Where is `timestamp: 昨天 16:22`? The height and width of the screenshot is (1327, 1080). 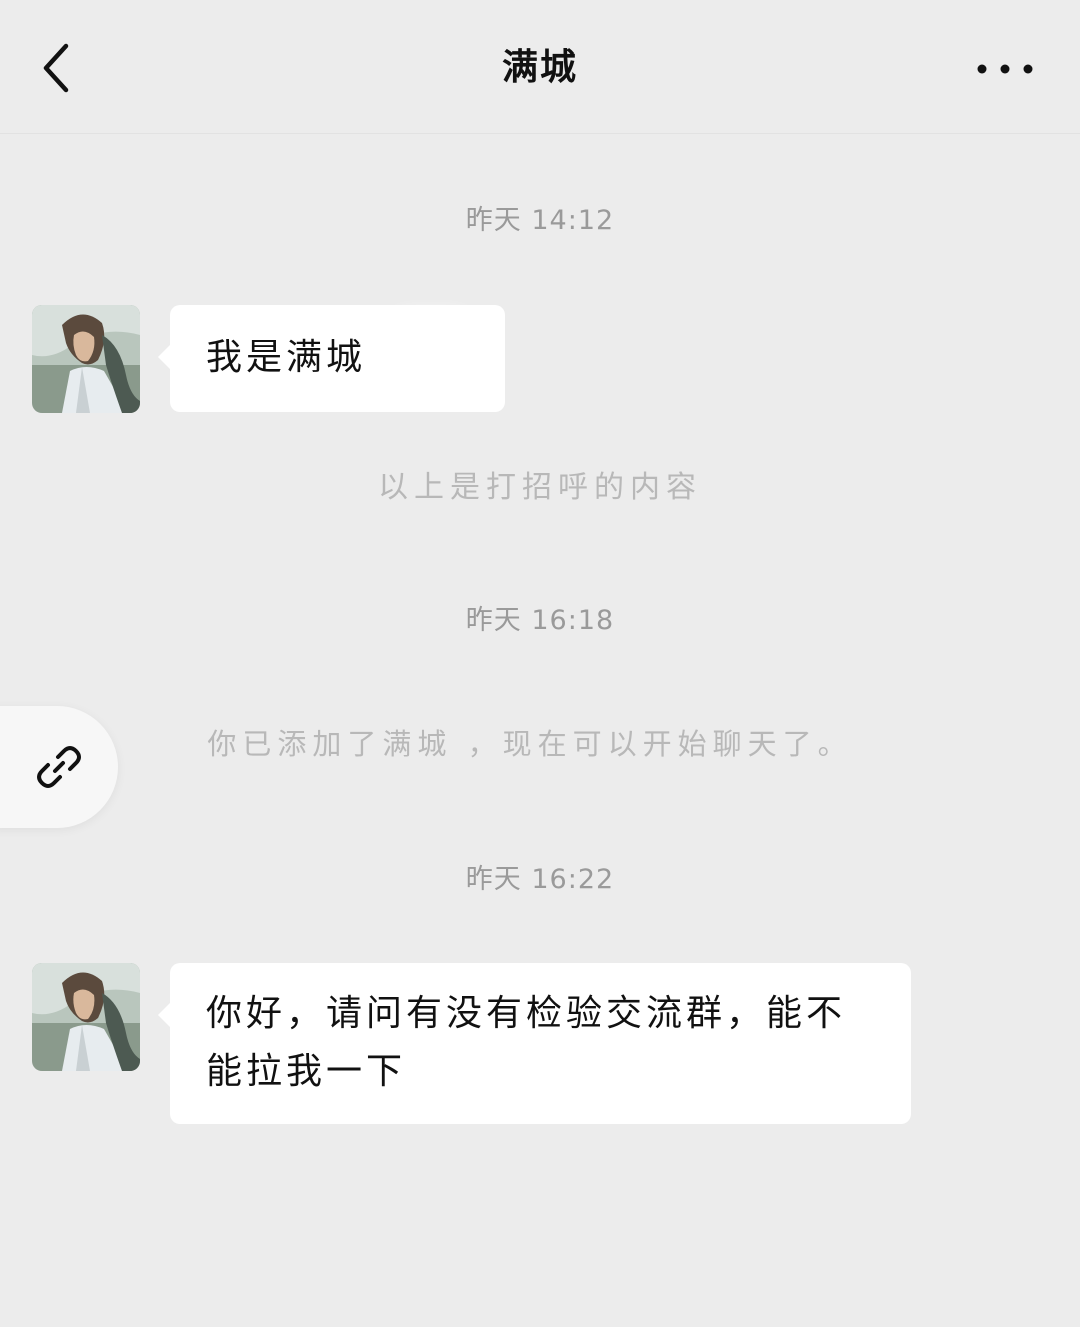 timestamp: 昨天 16:22 is located at coordinates (540, 879).